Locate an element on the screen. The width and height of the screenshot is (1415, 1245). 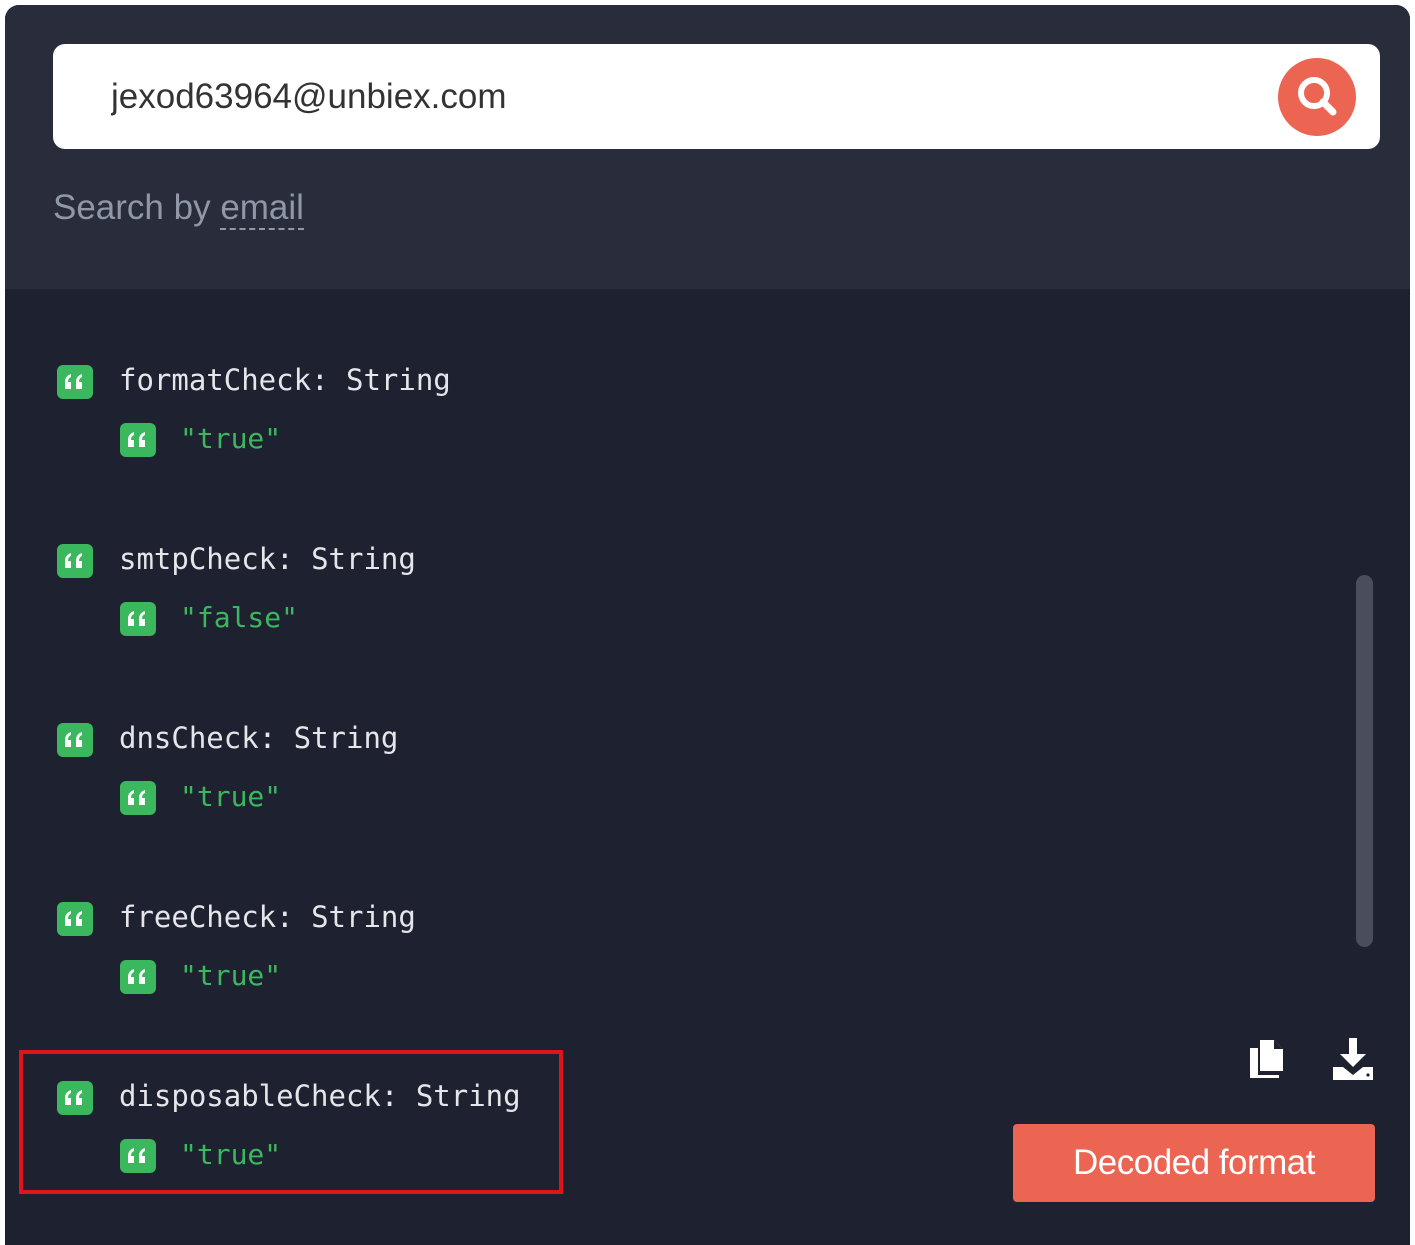
entry-key: smtpCheck: String is located at coordinates (267, 559).